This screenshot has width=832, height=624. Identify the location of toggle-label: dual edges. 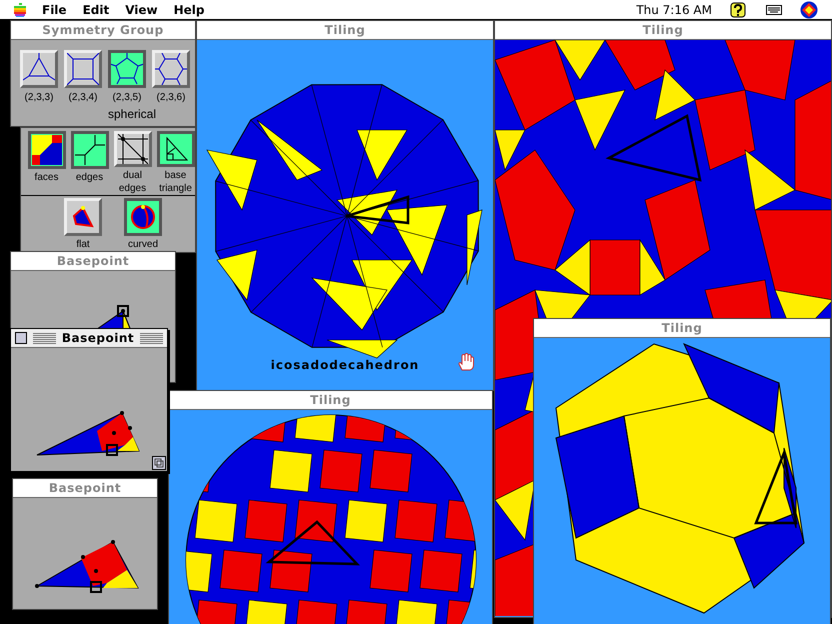
(133, 182).